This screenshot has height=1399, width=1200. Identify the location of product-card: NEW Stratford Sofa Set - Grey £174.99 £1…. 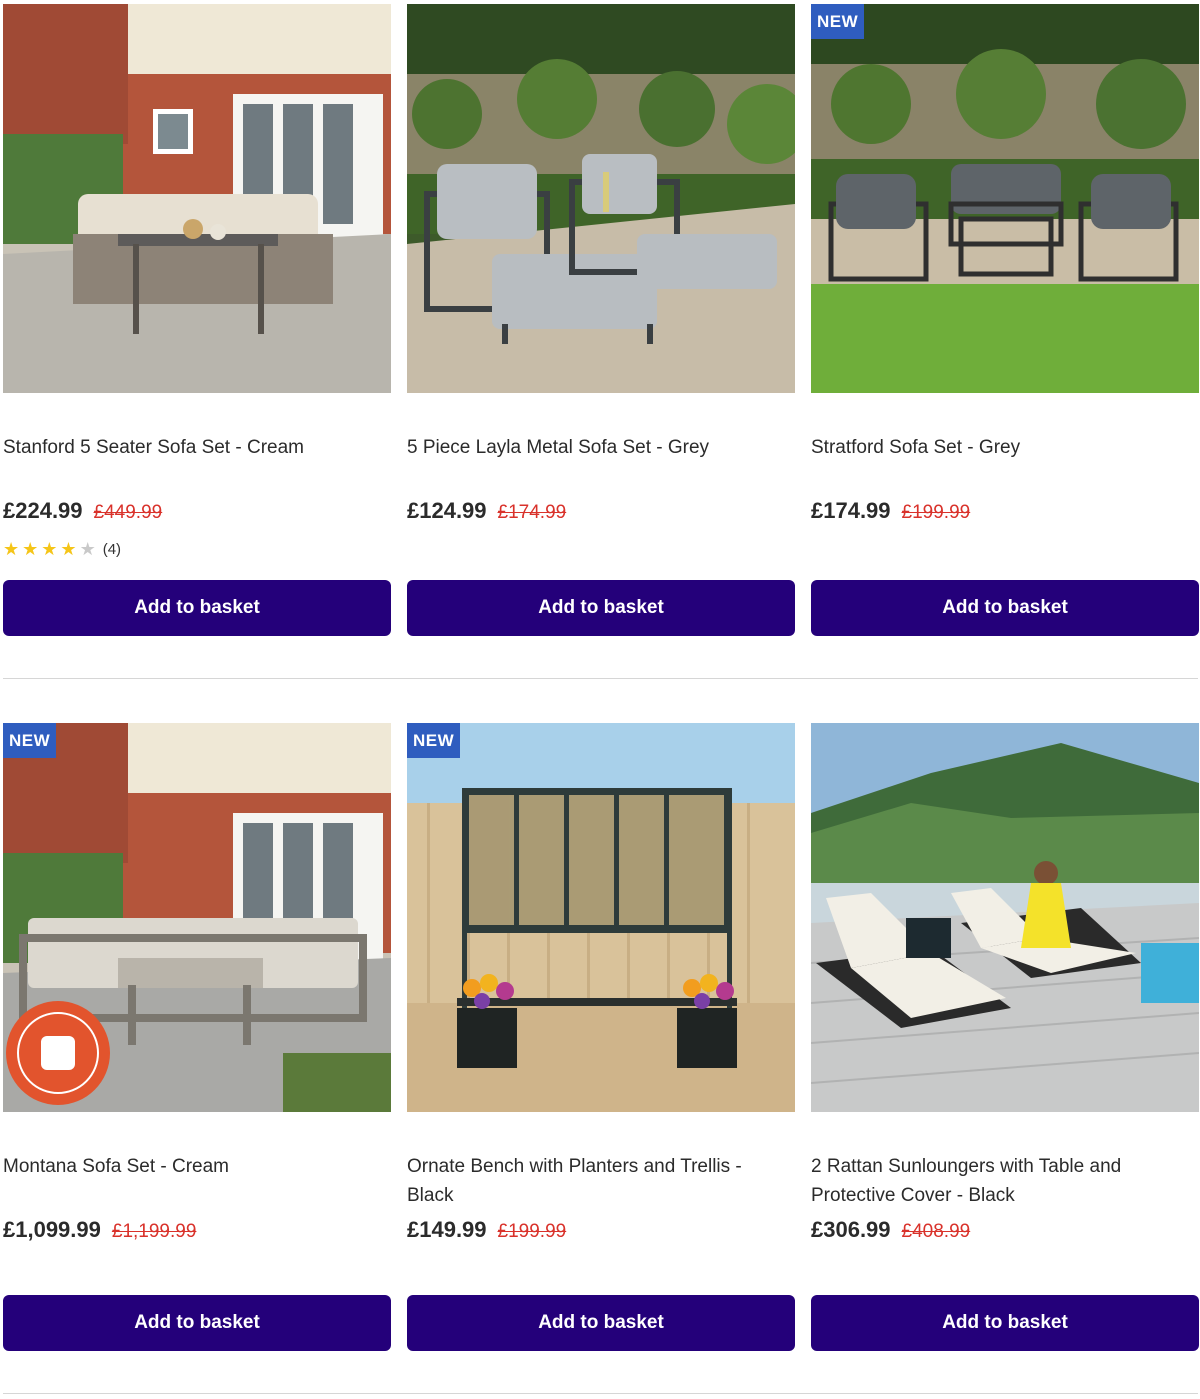
(1005, 320).